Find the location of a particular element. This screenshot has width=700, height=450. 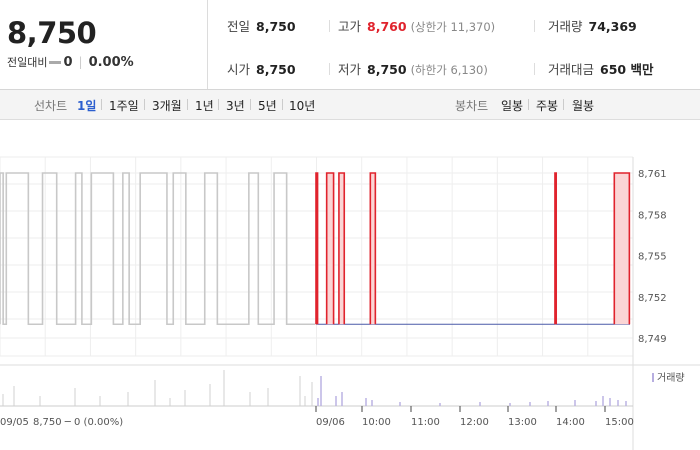

volume-legend-swatch is located at coordinates (653, 377).